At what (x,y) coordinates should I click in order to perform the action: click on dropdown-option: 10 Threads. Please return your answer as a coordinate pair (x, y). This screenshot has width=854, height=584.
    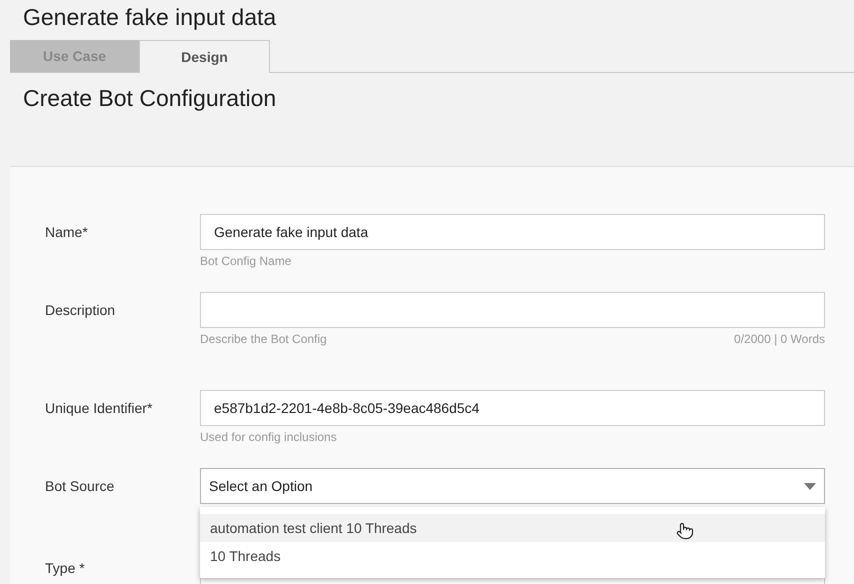
    Looking at the image, I should click on (512, 556).